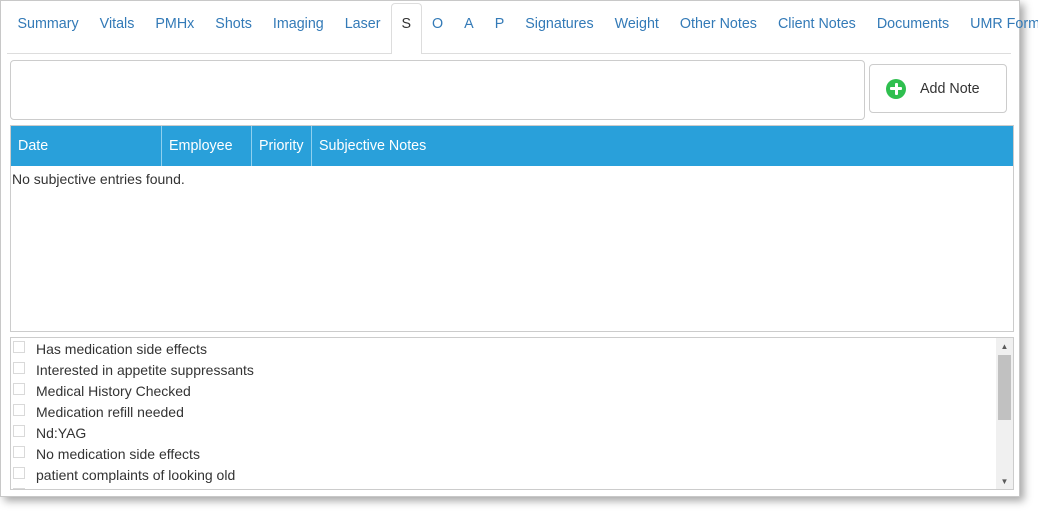 The image size is (1038, 515). What do you see at coordinates (896, 88) in the screenshot?
I see `plus-circle-icon` at bounding box center [896, 88].